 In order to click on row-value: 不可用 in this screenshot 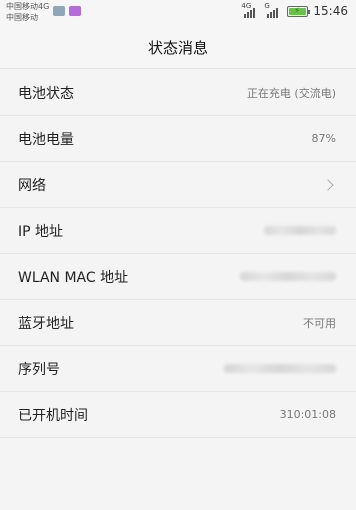, I will do `click(319, 323)`.